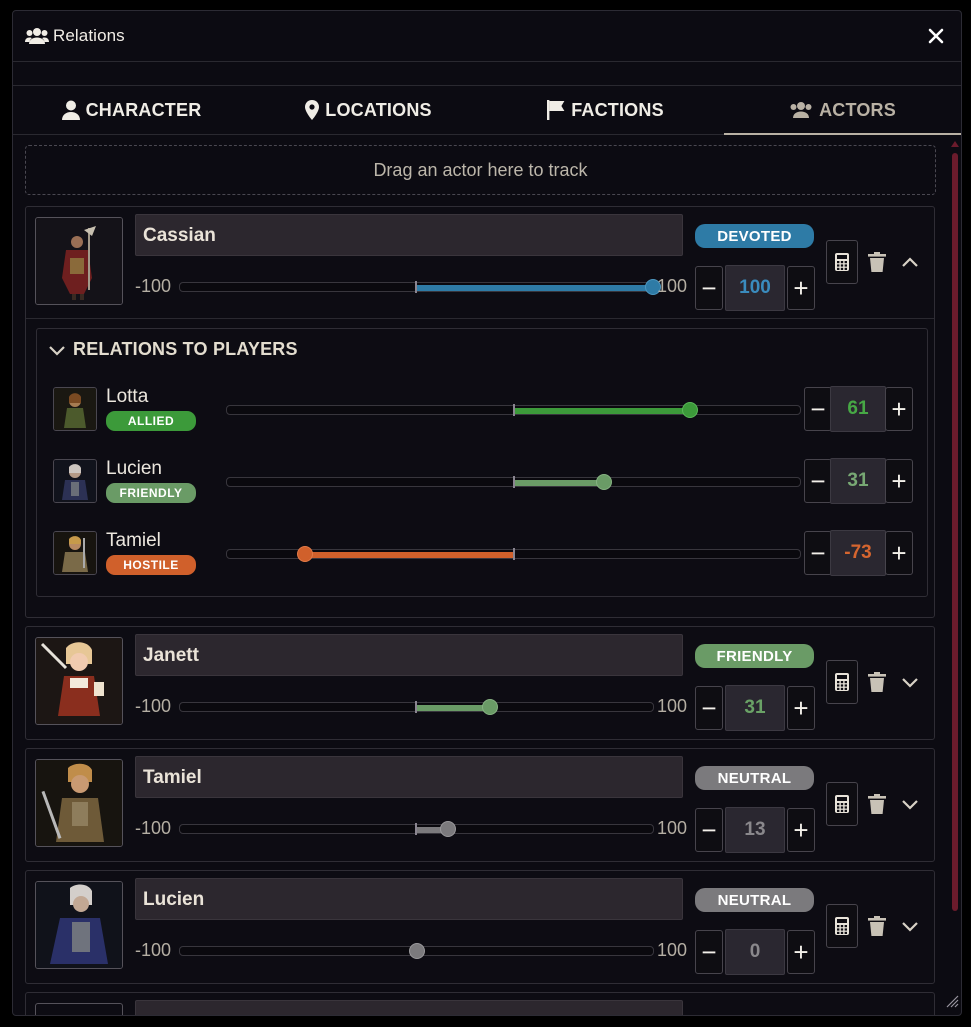 The width and height of the screenshot is (971, 1027). I want to click on player-name: Tamiel, so click(133, 540).